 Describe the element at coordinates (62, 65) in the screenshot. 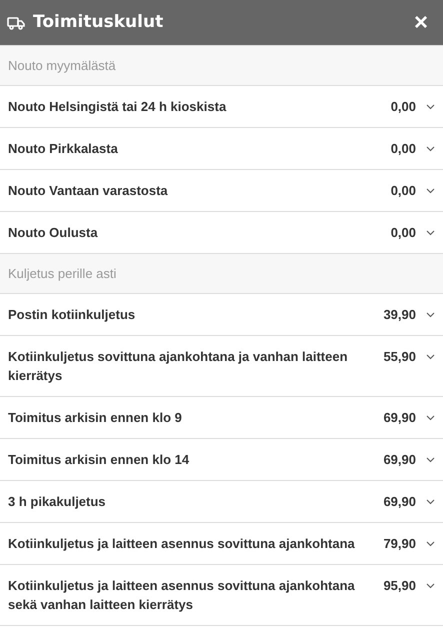

I see `section-title: Nouto myymälästä` at that location.